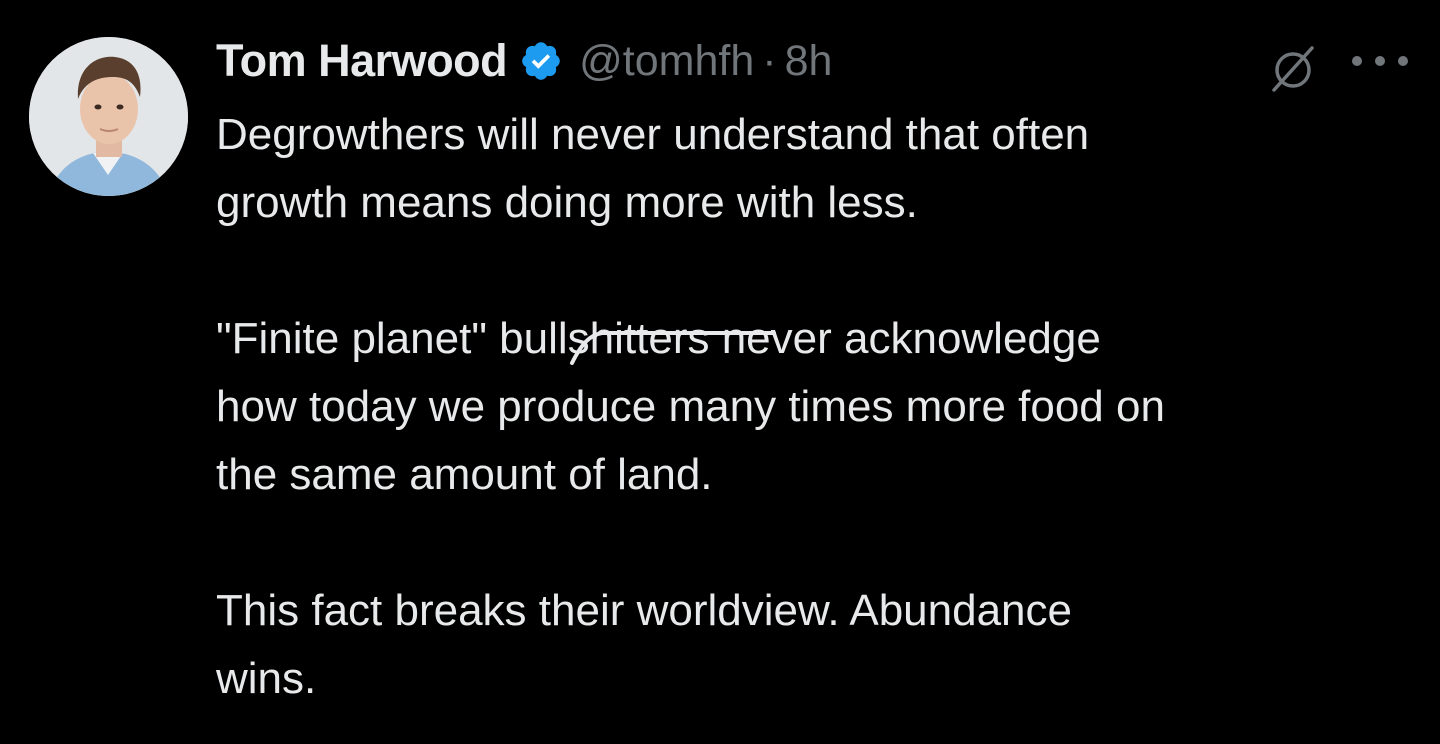 Image resolution: width=1440 pixels, height=744 pixels. What do you see at coordinates (905, 338) in the screenshot?
I see `text-segment: never acknowledge` at bounding box center [905, 338].